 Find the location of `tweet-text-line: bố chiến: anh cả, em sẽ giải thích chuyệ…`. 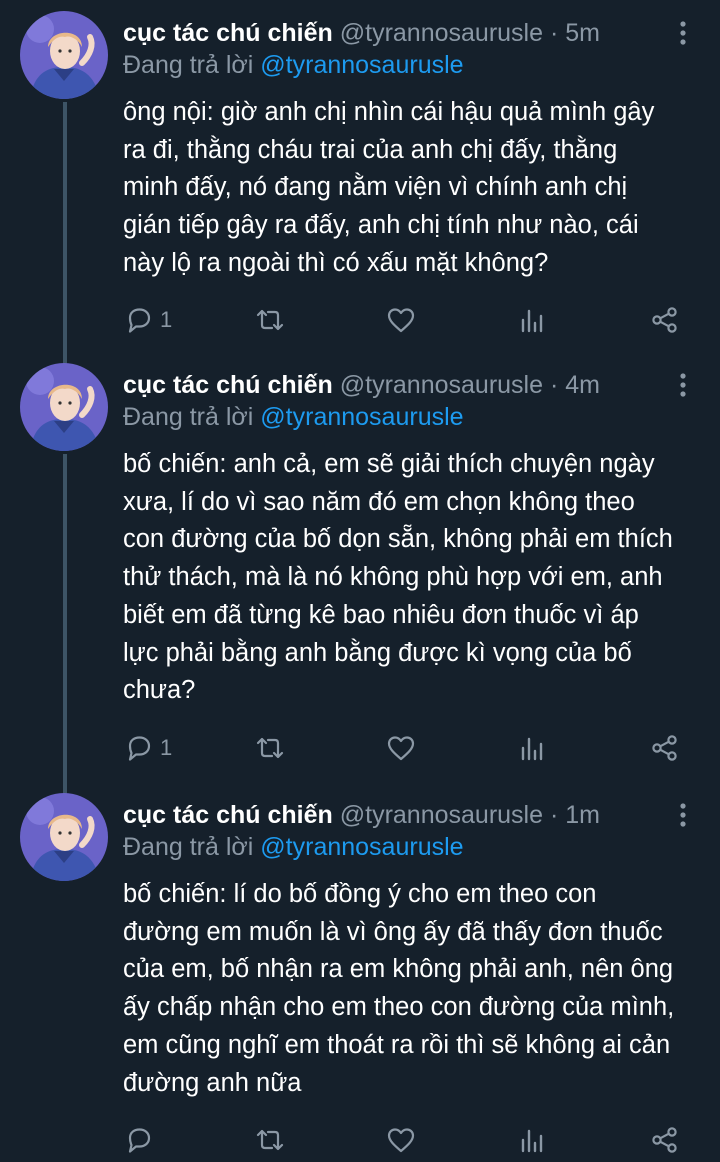

tweet-text-line: bố chiến: anh cả, em sẽ giải thích chuyệ… is located at coordinates (389, 464).